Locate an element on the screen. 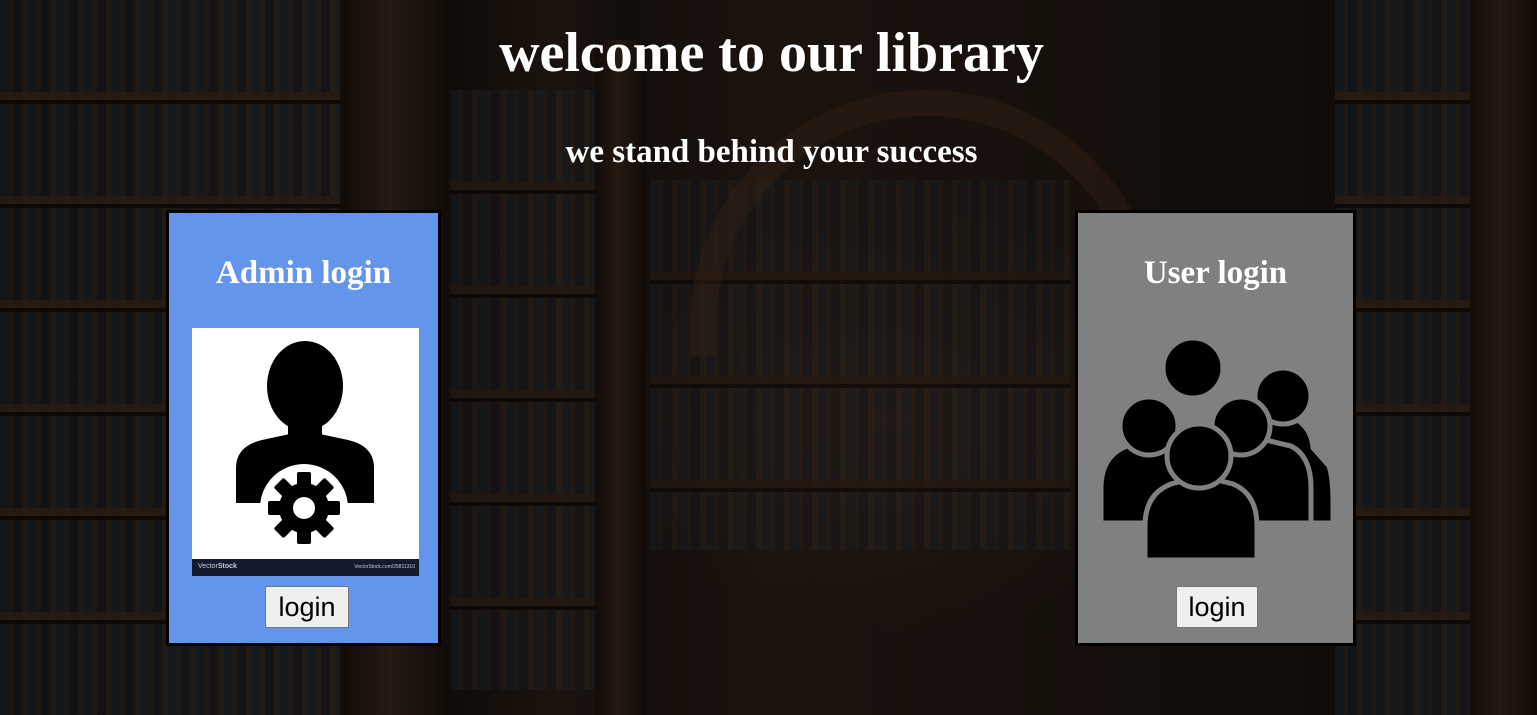  vectorstock-watermark: VectorStock VectorStock.com/25811310 is located at coordinates (305, 567).